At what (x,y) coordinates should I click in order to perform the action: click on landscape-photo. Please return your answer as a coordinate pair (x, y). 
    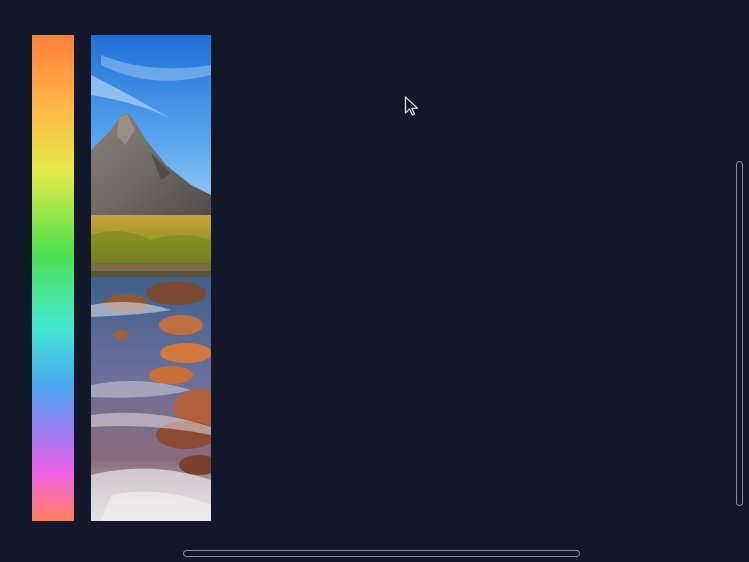
    Looking at the image, I should click on (151, 278).